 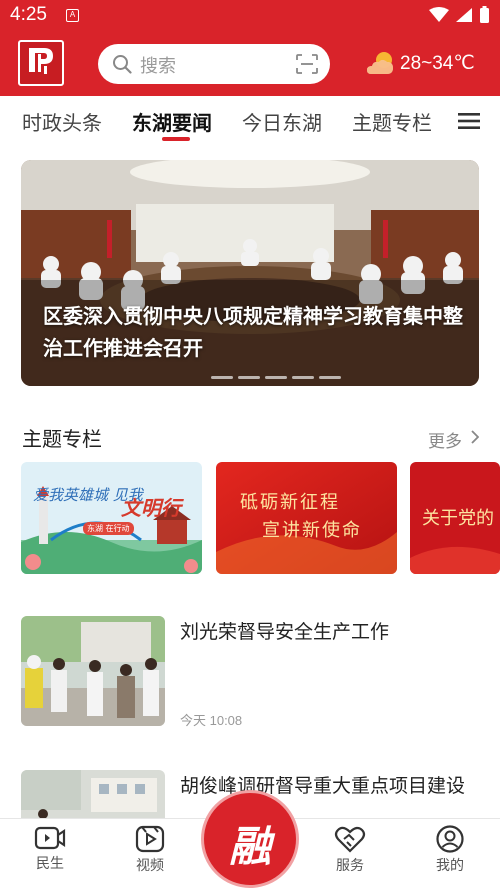 I want to click on sun-cloud-icon, so click(x=380, y=63).